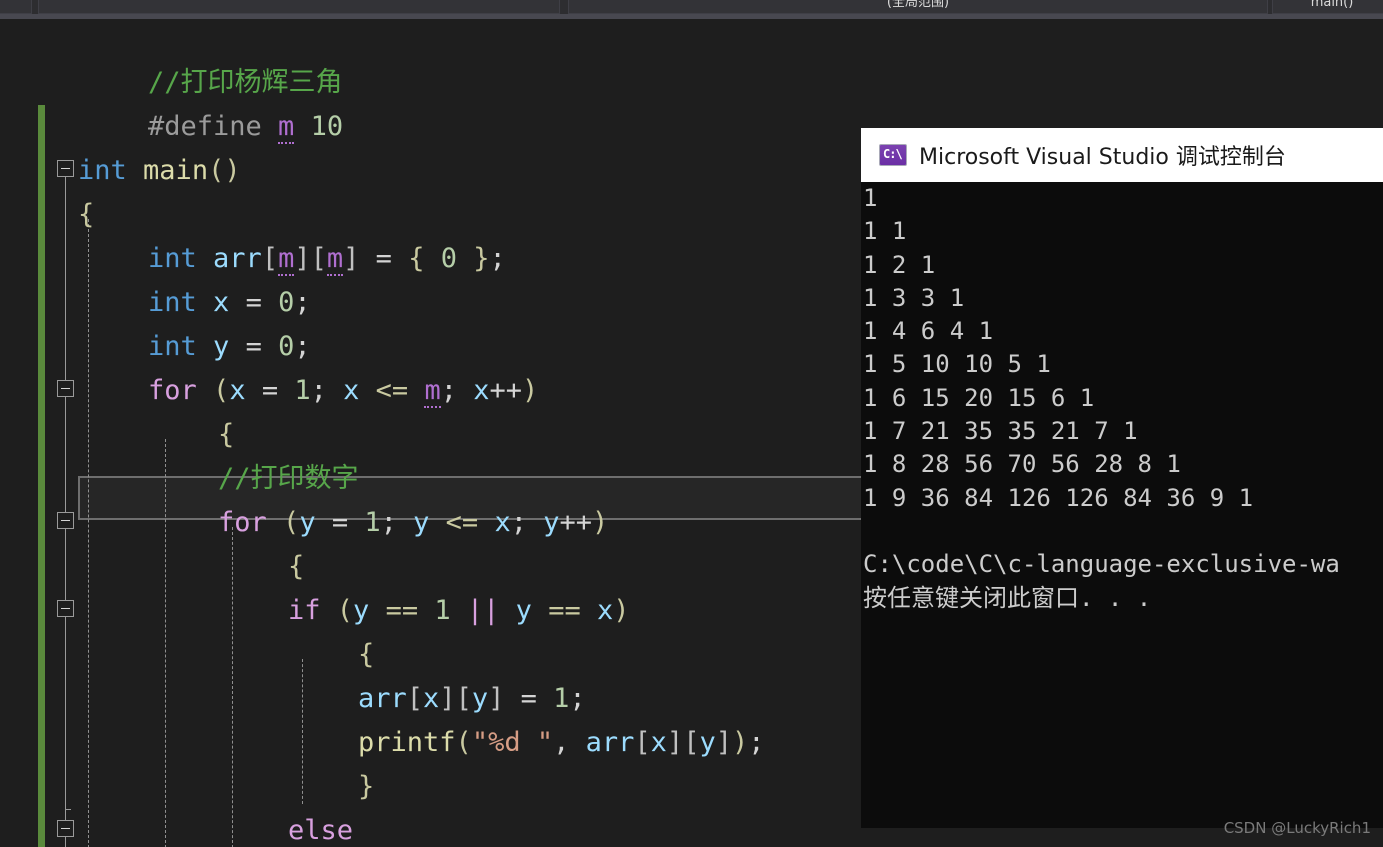 The height and width of the screenshot is (847, 1383). I want to click on console-output-line: 1 2 1, so click(899, 264).